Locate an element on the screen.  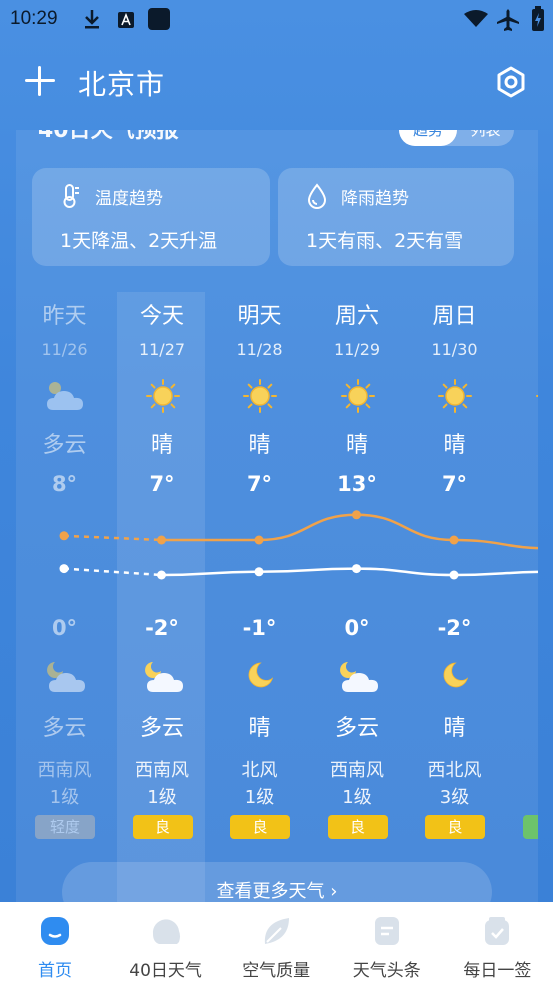
app-icon is located at coordinates (126, 20).